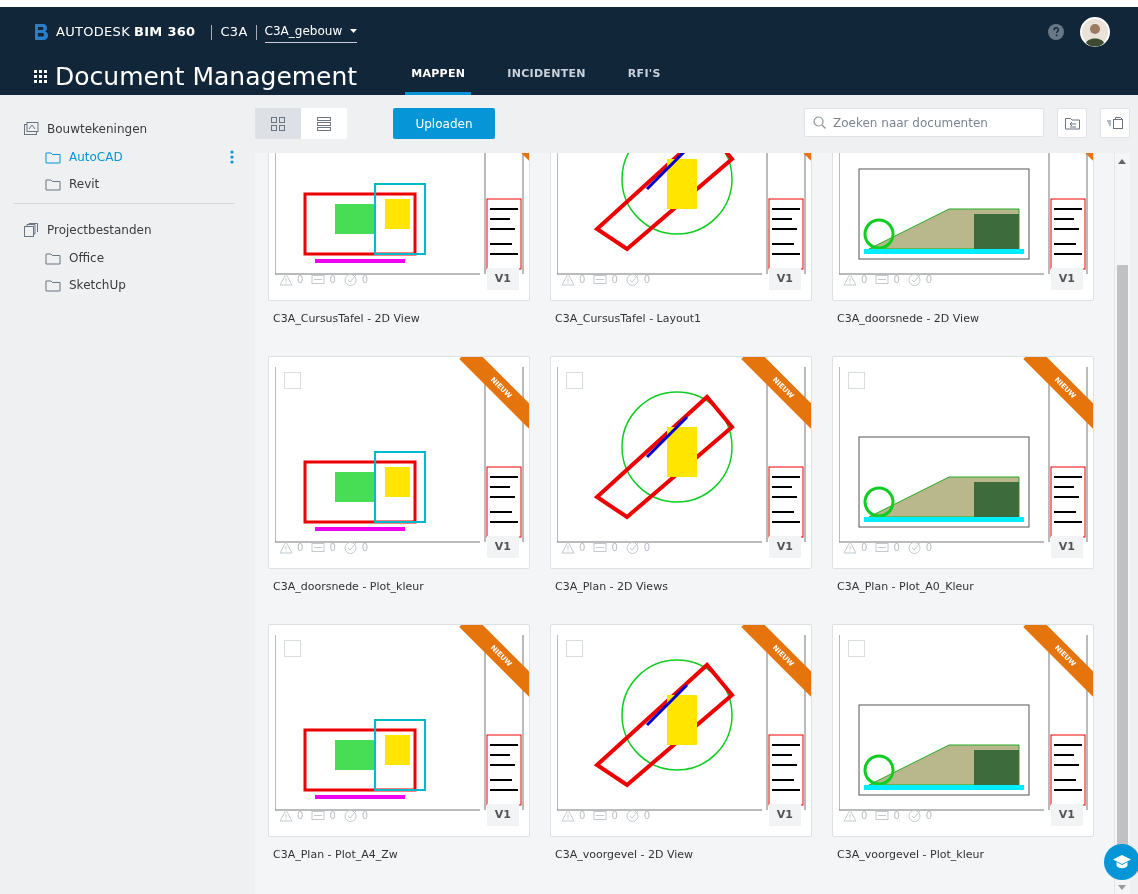  Describe the element at coordinates (129, 183) in the screenshot. I see `folder-item: Revit` at that location.